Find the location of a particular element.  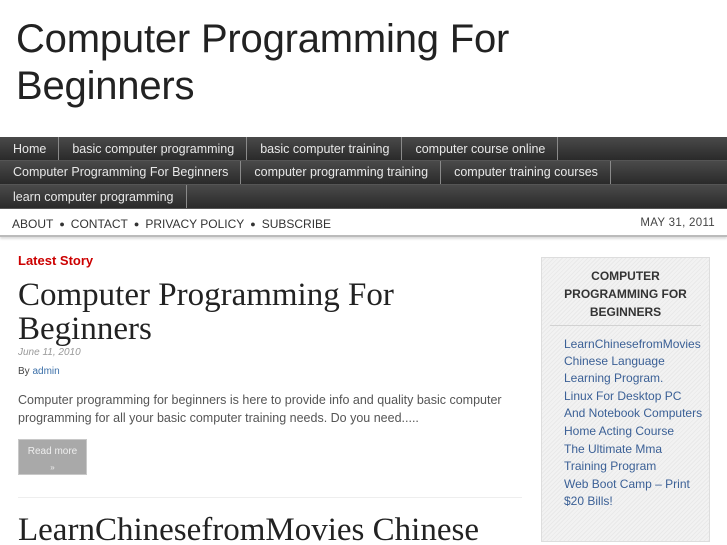

nav-item-learn-computer-programming: learn computer programming is located at coordinates (93, 196).